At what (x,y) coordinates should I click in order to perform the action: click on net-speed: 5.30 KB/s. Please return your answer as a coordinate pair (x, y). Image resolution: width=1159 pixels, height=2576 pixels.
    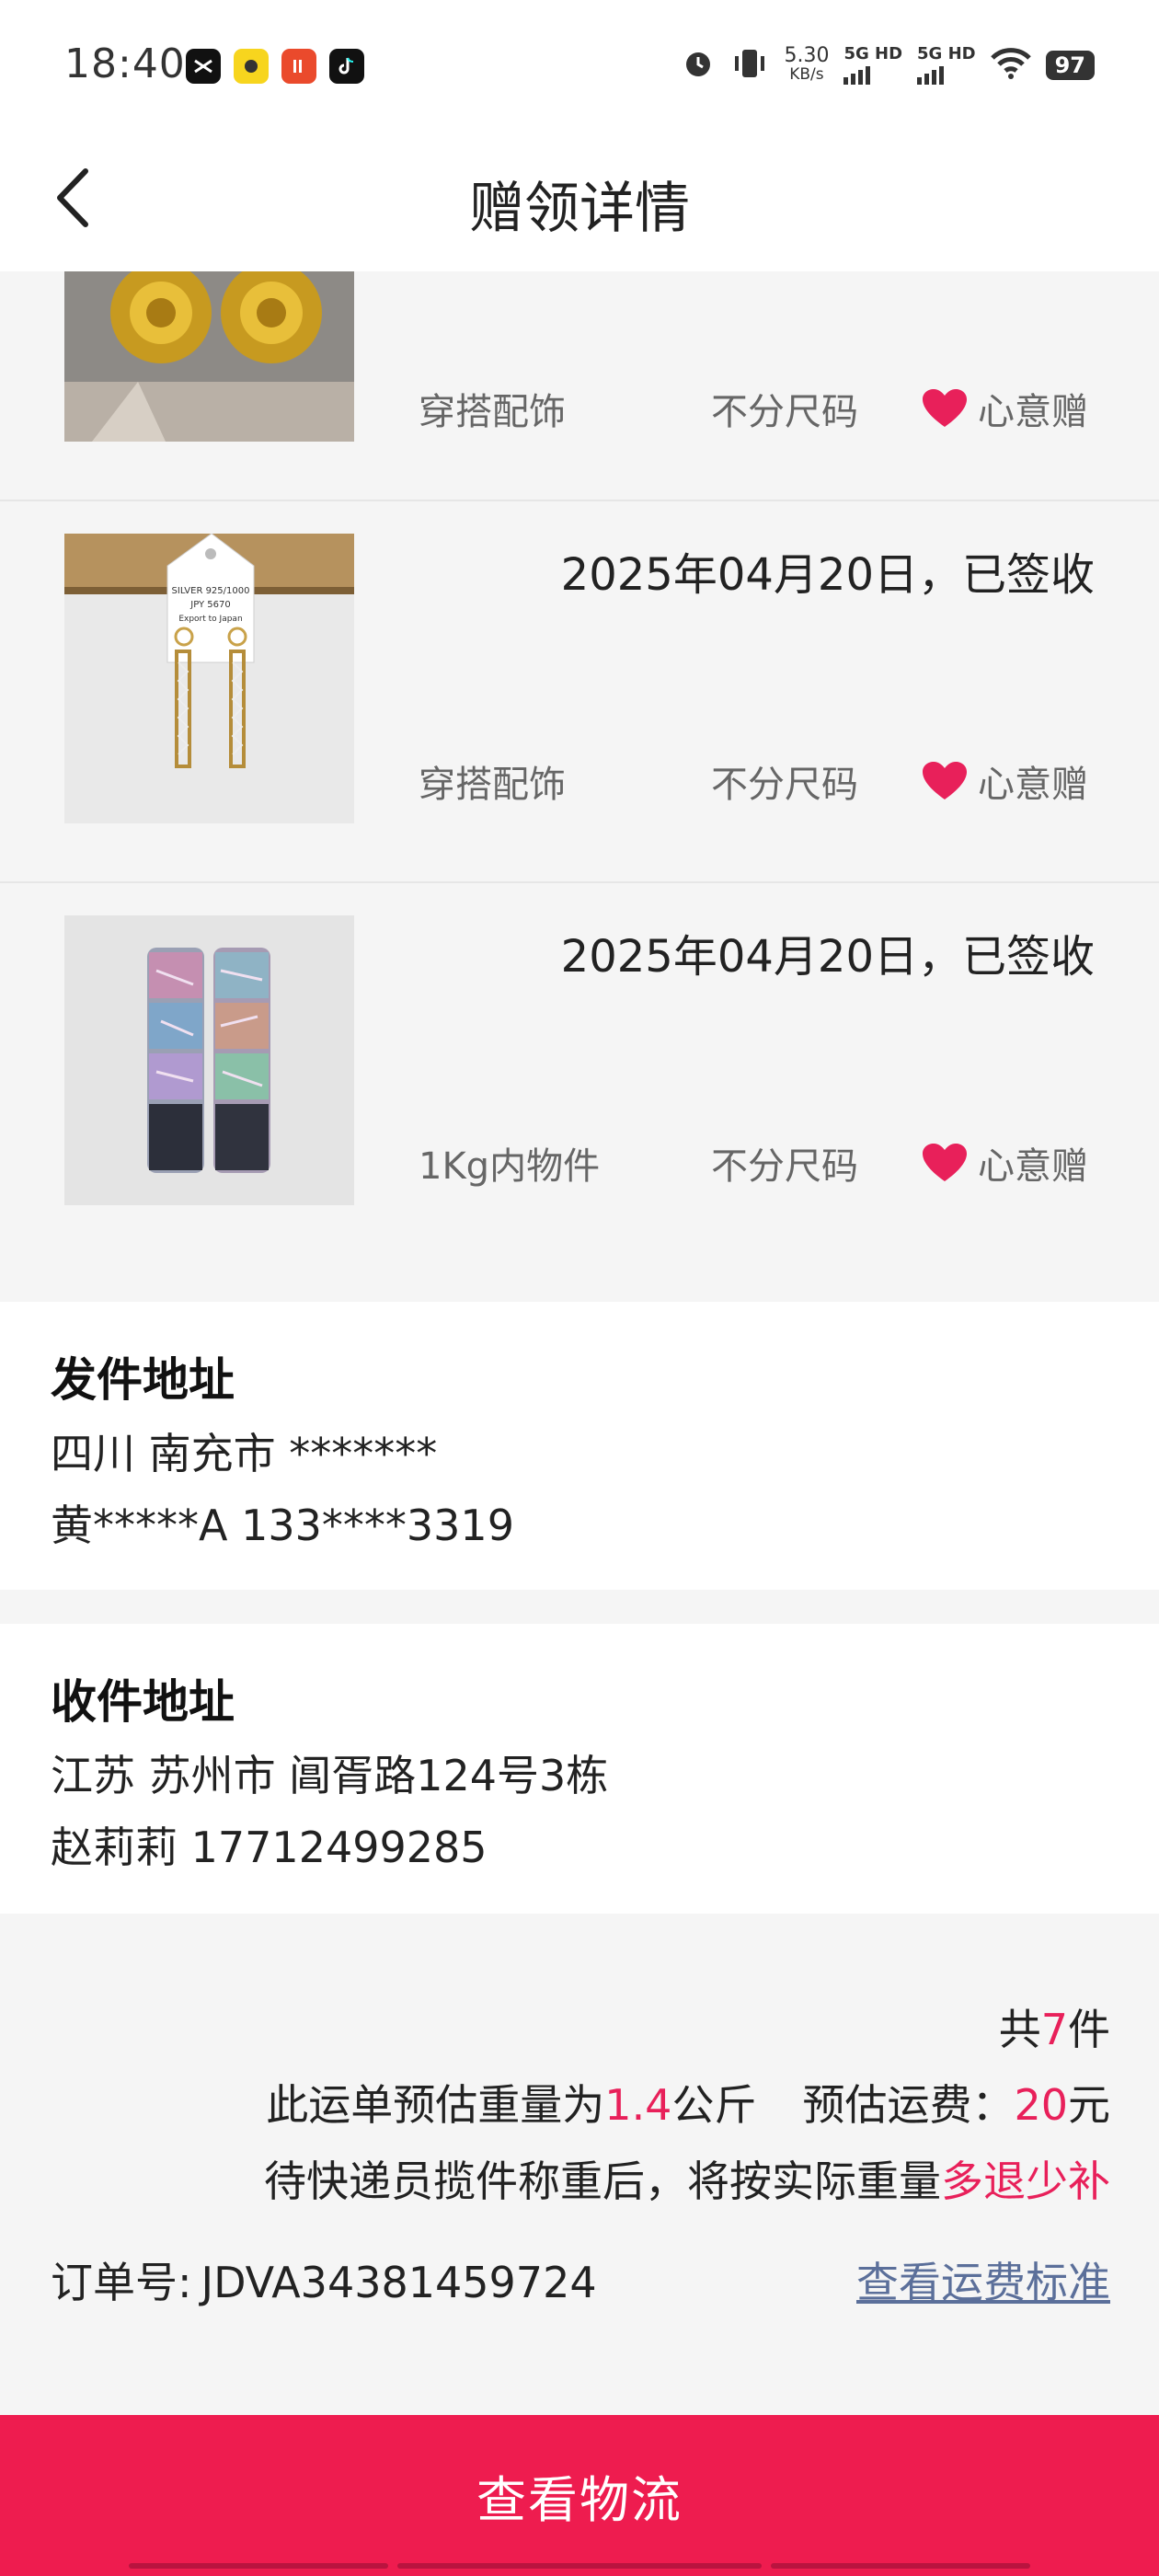
    Looking at the image, I should click on (807, 64).